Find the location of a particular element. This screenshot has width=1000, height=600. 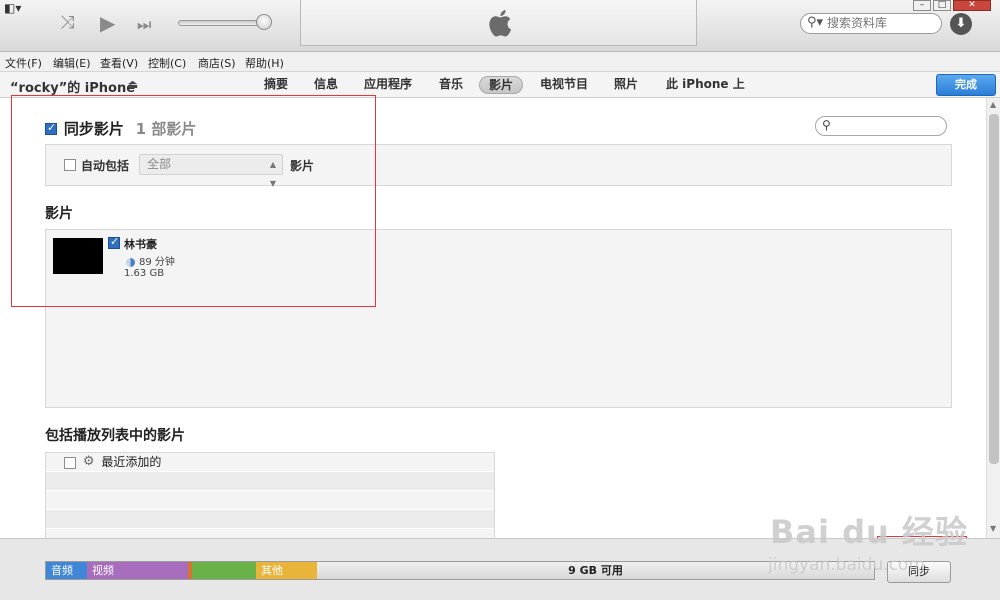

scroll-up-icon: ▲ is located at coordinates (993, 104).